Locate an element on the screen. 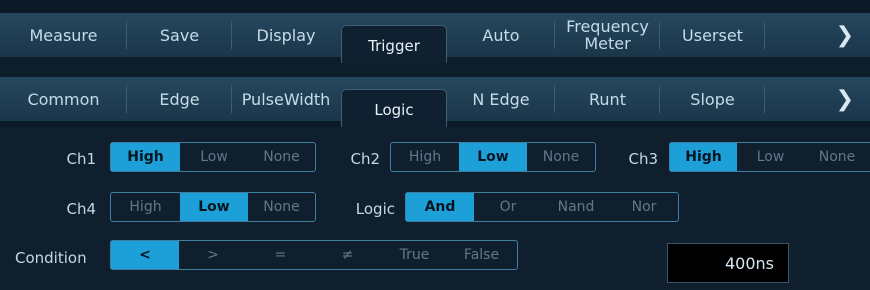 The height and width of the screenshot is (290, 870). subtab-pulsewidth: PulseWidth is located at coordinates (286, 99).